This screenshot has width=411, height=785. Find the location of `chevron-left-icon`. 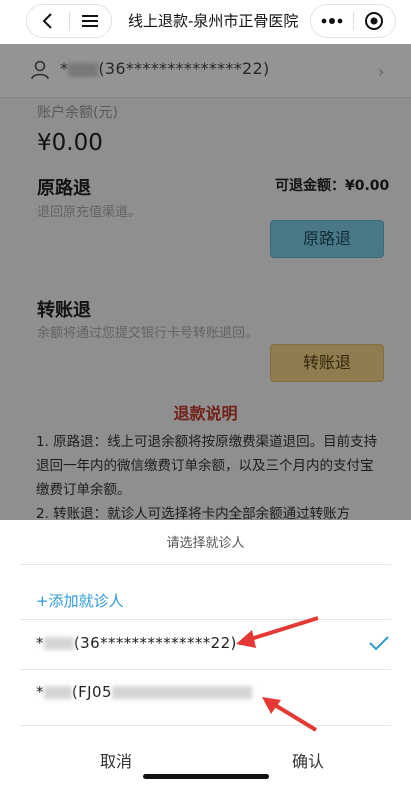

chevron-left-icon is located at coordinates (47, 21).